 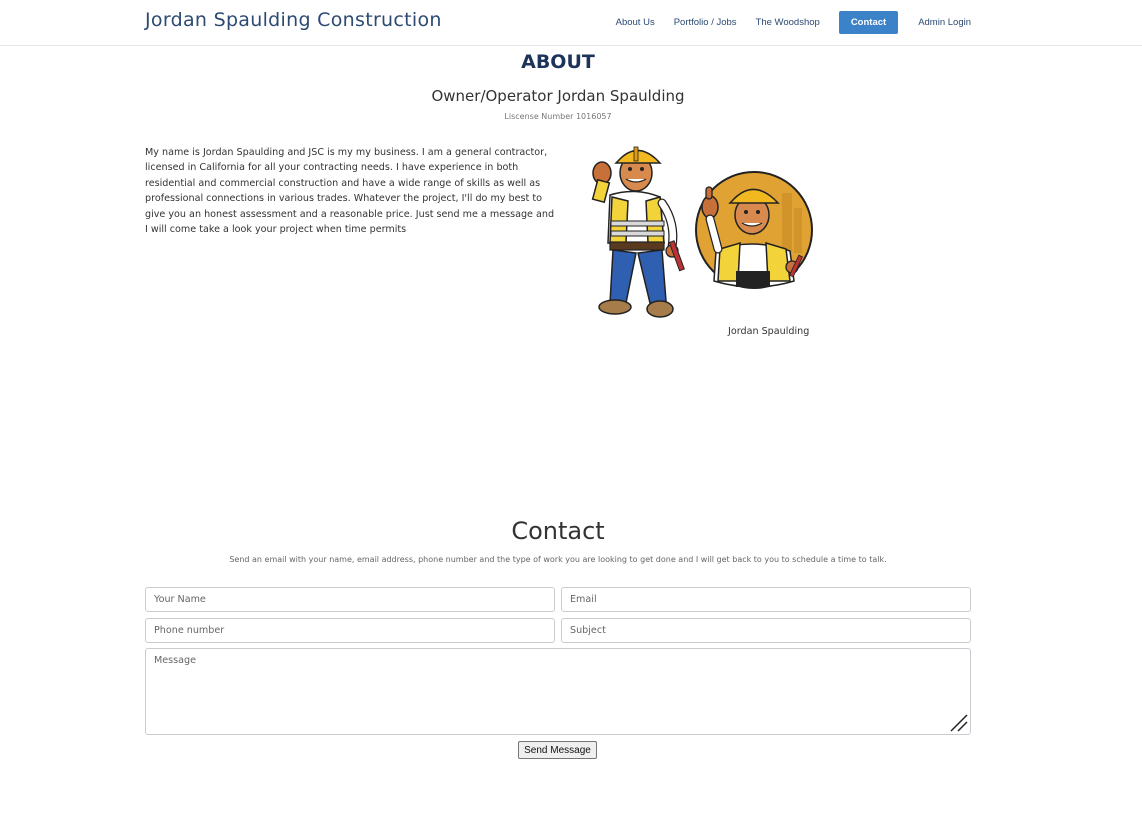 I want to click on nav-the-woodshop: The Woodshop, so click(x=788, y=22).